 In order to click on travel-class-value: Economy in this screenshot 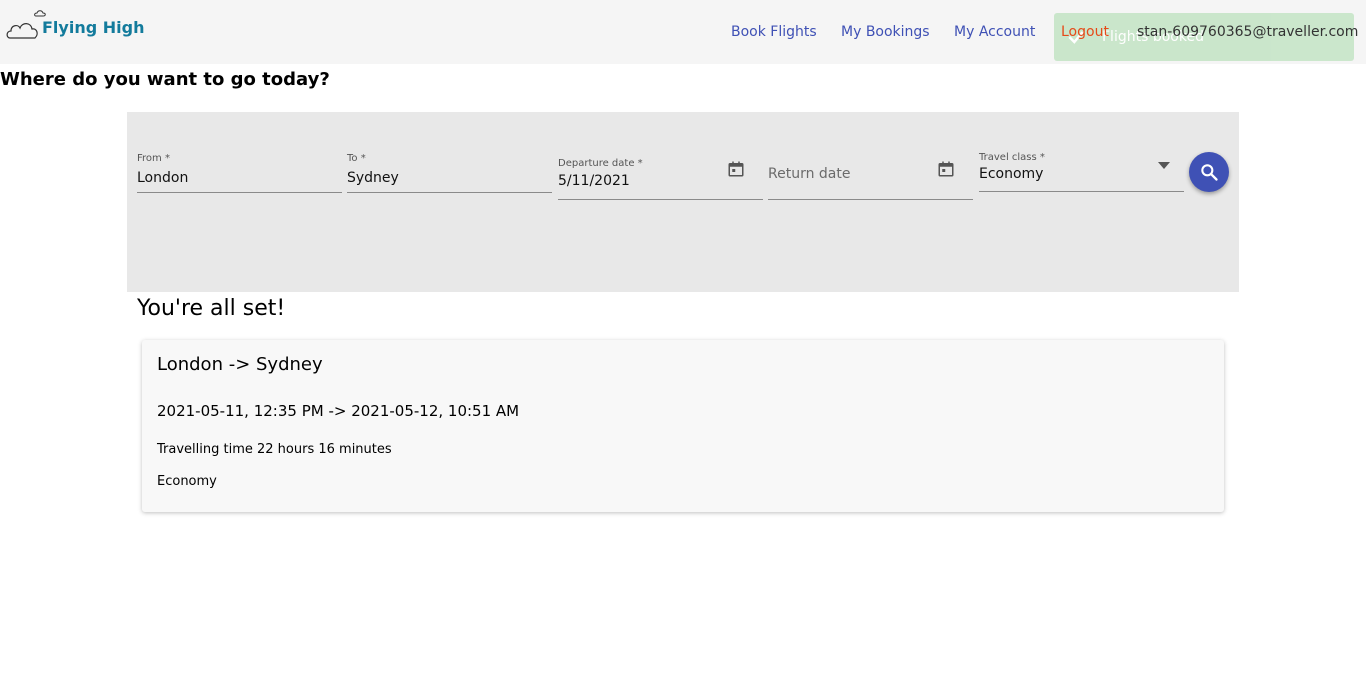, I will do `click(1011, 174)`.